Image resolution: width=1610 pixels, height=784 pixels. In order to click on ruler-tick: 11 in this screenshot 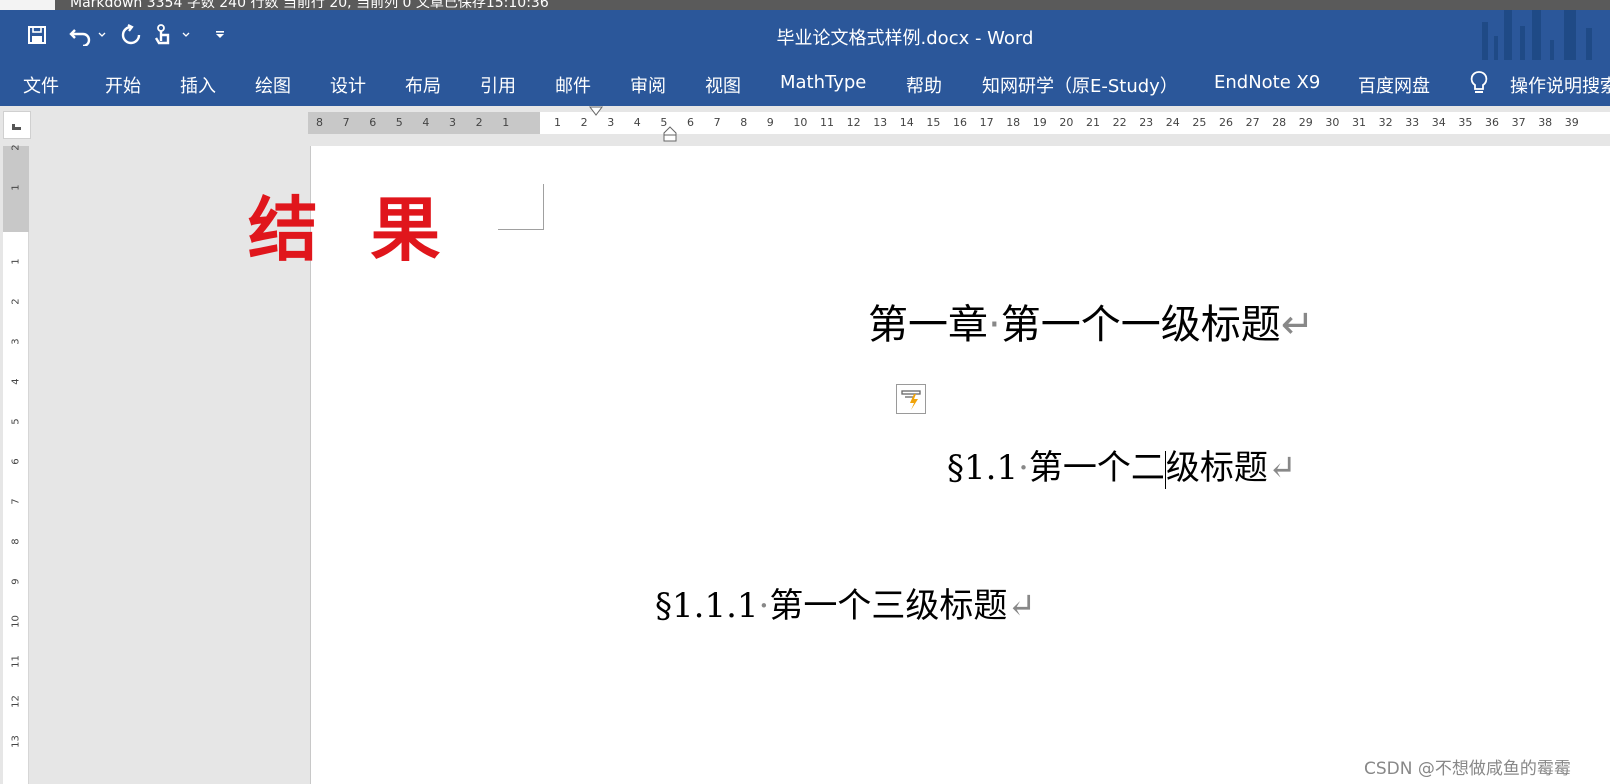, I will do `click(827, 122)`.